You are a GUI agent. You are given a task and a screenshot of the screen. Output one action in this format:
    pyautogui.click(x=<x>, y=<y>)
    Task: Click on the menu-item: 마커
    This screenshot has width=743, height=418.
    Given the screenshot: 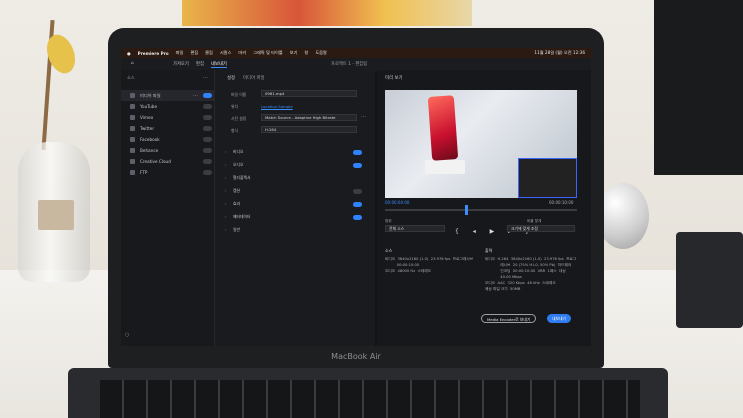 What is the action you would take?
    pyautogui.click(x=242, y=53)
    